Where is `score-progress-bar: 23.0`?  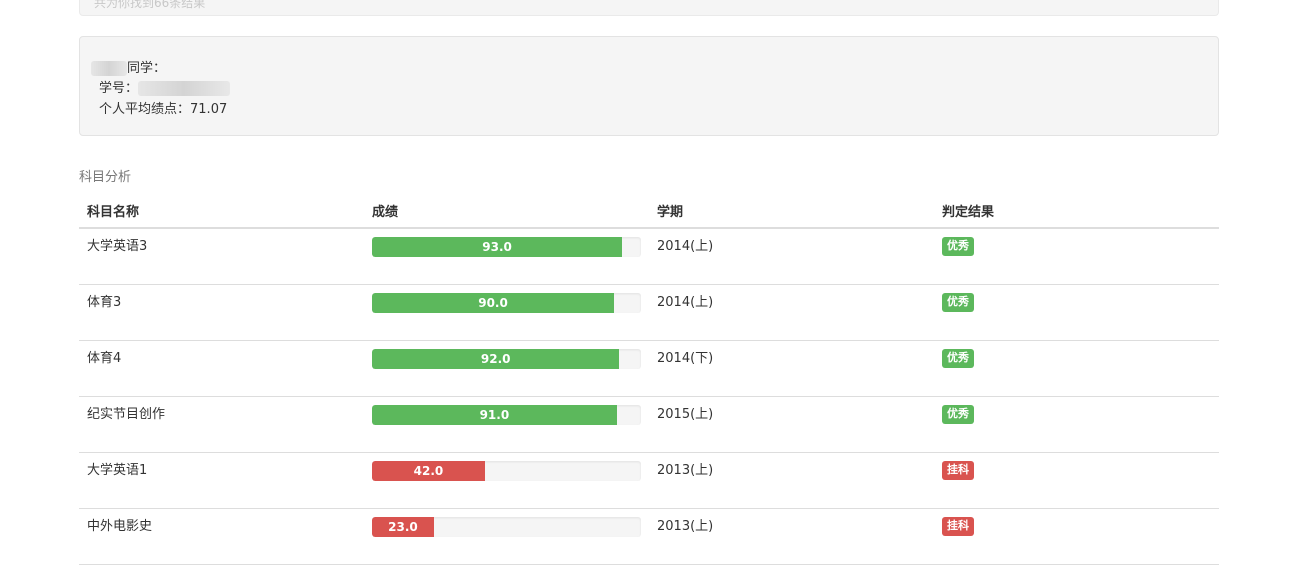 score-progress-bar: 23.0 is located at coordinates (403, 526).